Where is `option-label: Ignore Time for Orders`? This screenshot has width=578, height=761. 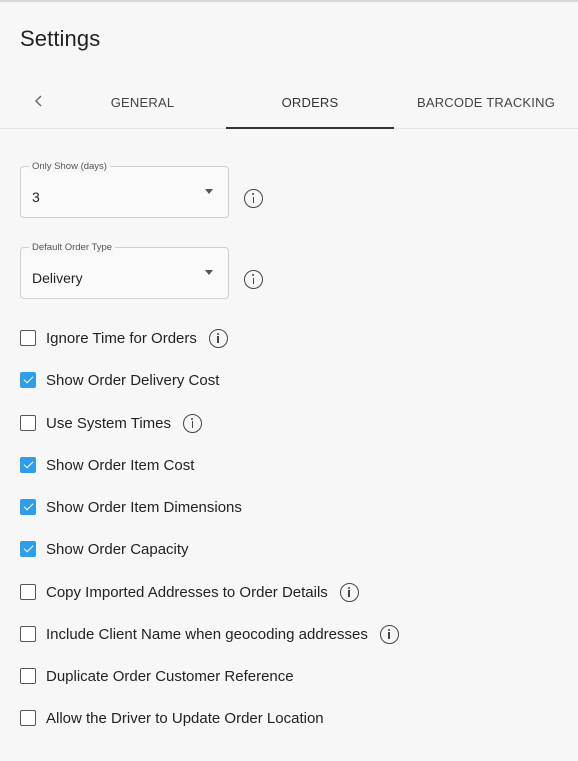
option-label: Ignore Time for Orders is located at coordinates (121, 338).